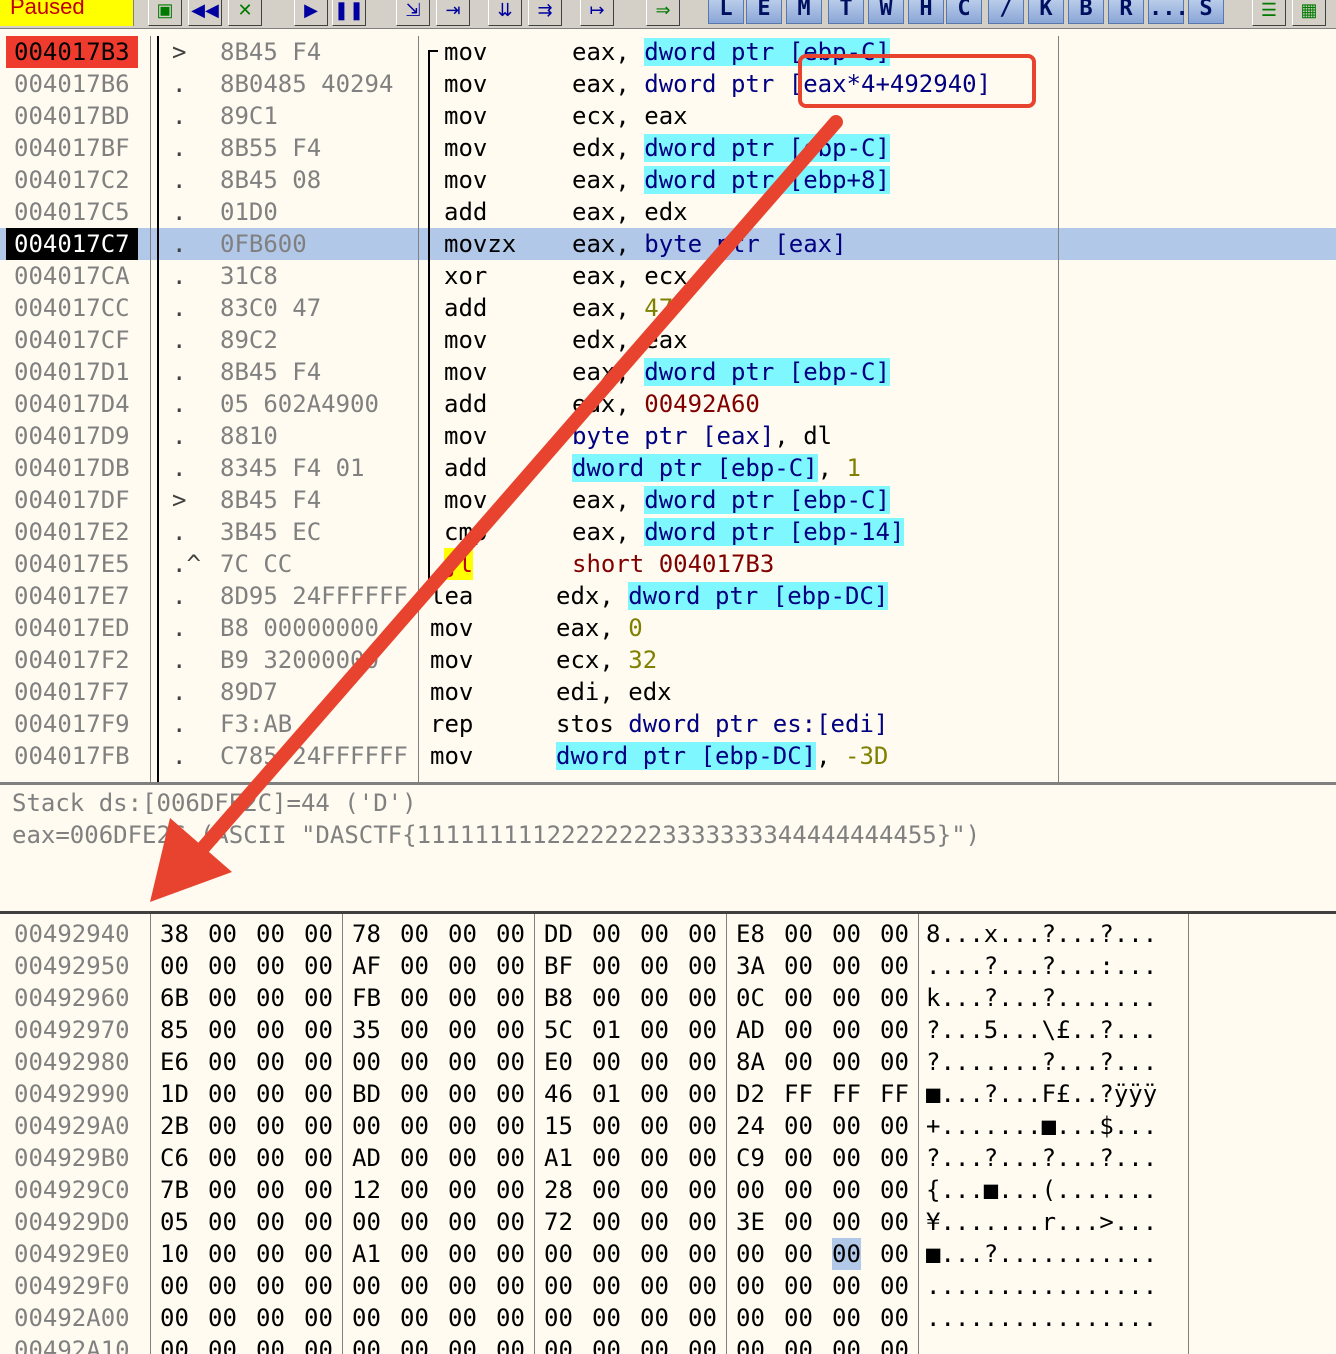 The height and width of the screenshot is (1354, 1336). Describe the element at coordinates (668, 340) in the screenshot. I see `disasm-row: 004017CF. 89C2 mov edx, eax` at that location.